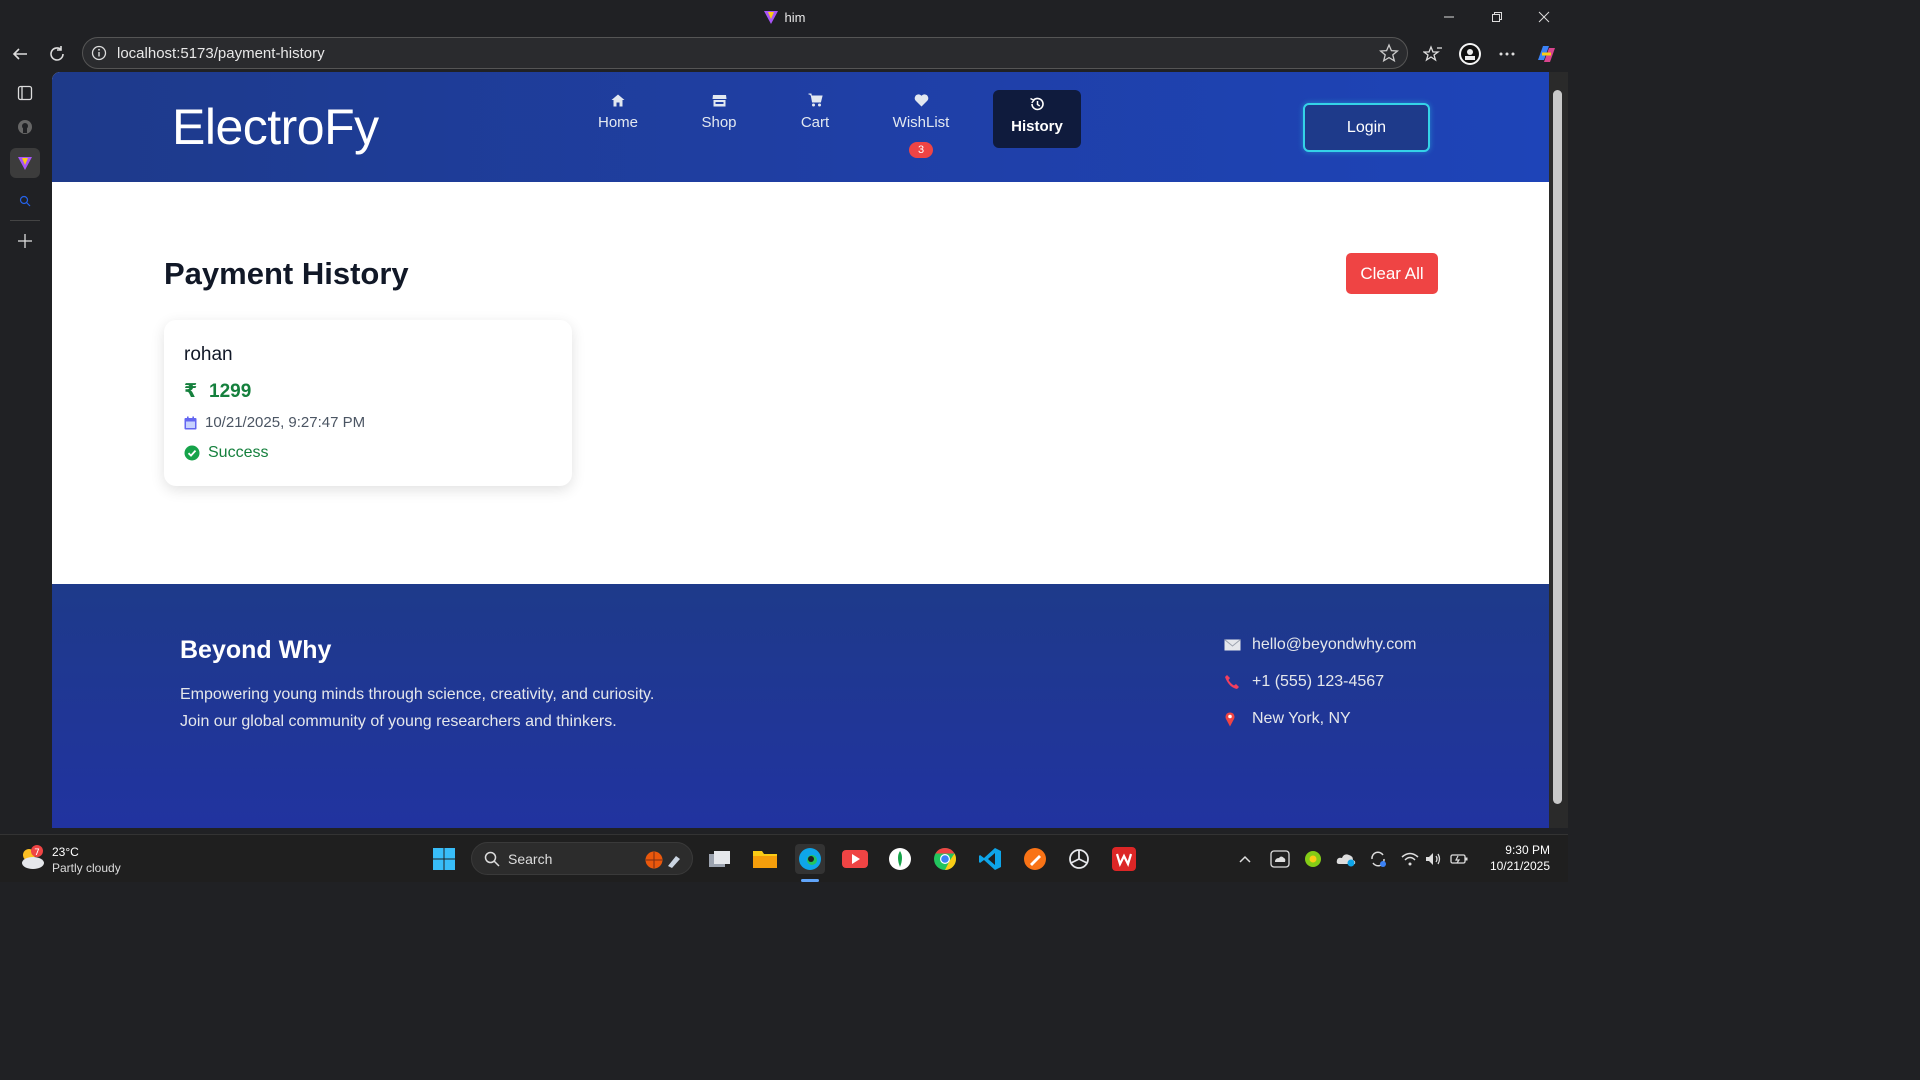 Image resolution: width=1920 pixels, height=1080 pixels. Describe the element at coordinates (1459, 859) in the screenshot. I see `battery-icon` at that location.